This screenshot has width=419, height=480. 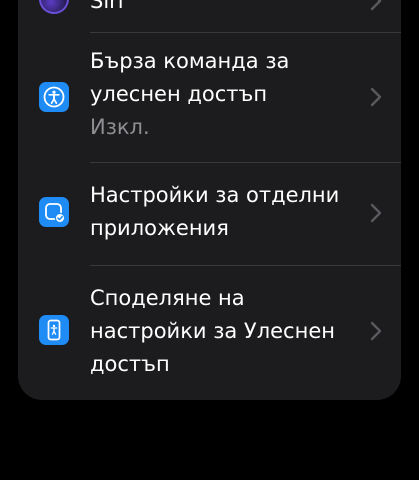 What do you see at coordinates (54, 330) in the screenshot?
I see `share-accessibility-phone-icon` at bounding box center [54, 330].